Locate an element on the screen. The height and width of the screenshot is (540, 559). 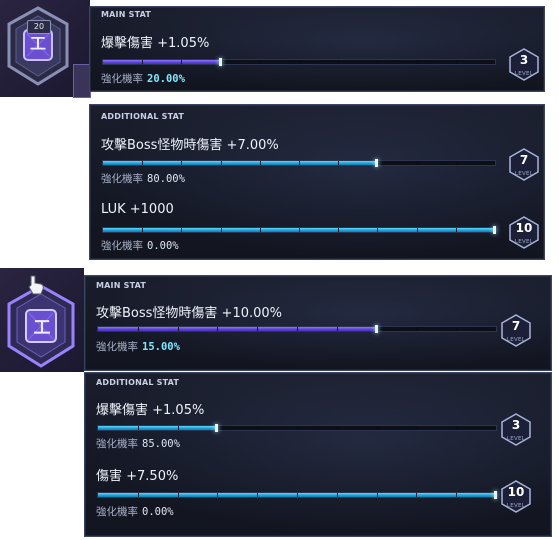
enhance-chance: 強化機率 0.00% is located at coordinates (140, 245).